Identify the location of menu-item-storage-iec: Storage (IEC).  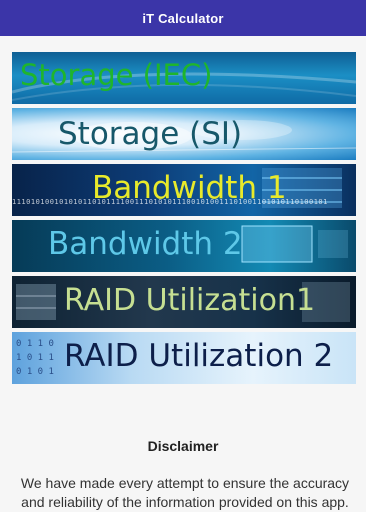
(184, 78).